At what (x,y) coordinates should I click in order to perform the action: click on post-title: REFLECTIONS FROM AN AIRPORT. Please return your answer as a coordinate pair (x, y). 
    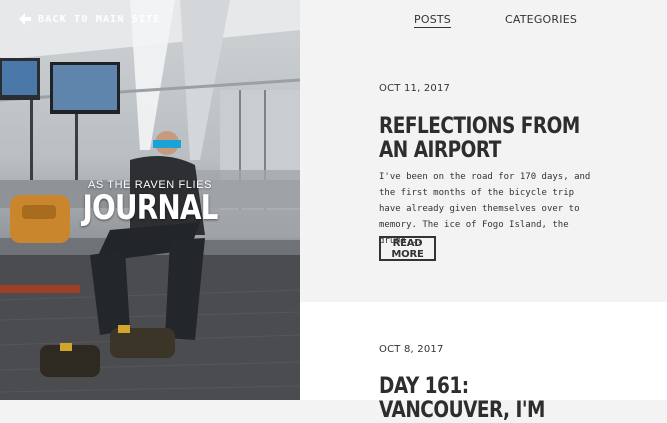
    Looking at the image, I should click on (484, 139).